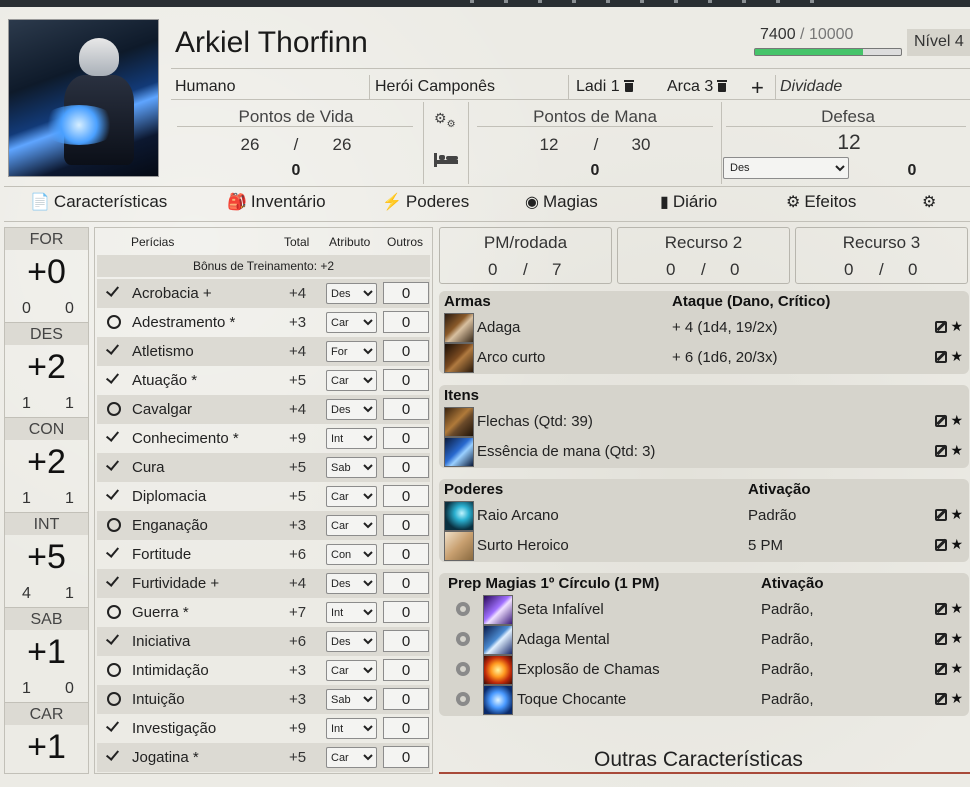 This screenshot has height=787, width=970. Describe the element at coordinates (435, 87) in the screenshot. I see `origin-field: Herói Camponês` at that location.